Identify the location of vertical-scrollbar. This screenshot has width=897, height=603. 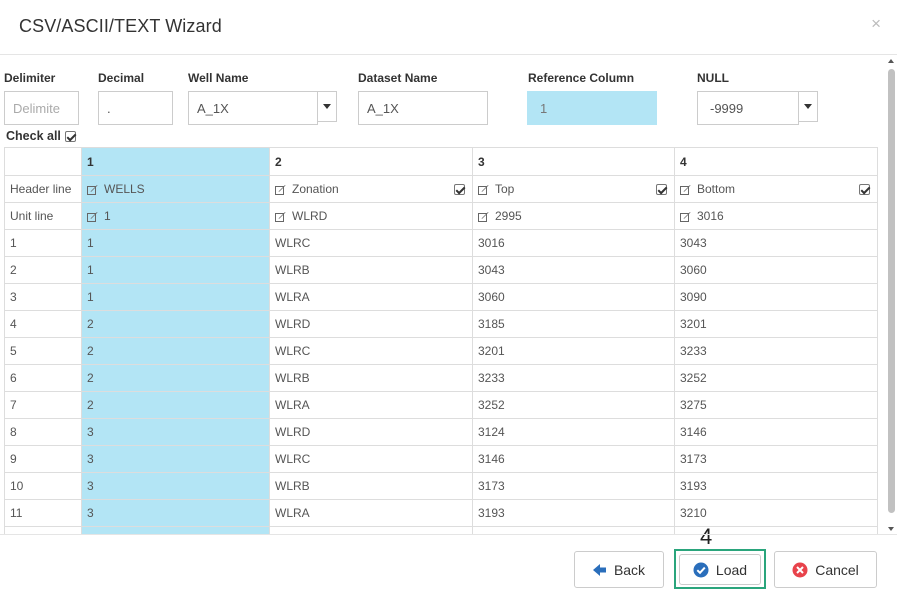
(891, 295).